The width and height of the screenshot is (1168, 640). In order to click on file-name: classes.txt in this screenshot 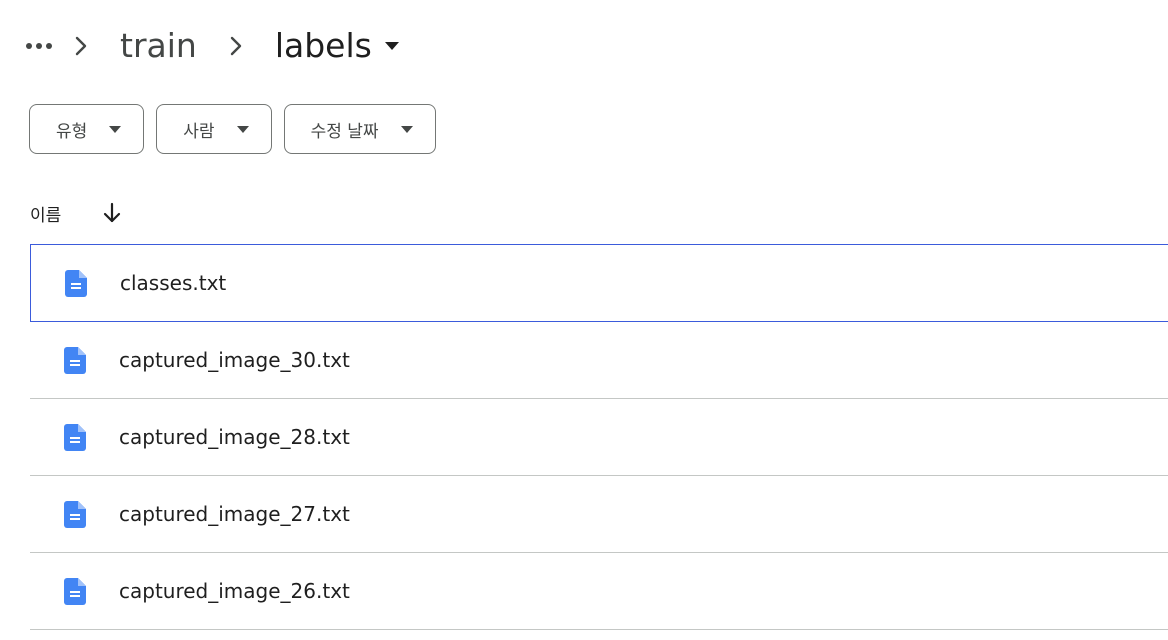, I will do `click(173, 283)`.